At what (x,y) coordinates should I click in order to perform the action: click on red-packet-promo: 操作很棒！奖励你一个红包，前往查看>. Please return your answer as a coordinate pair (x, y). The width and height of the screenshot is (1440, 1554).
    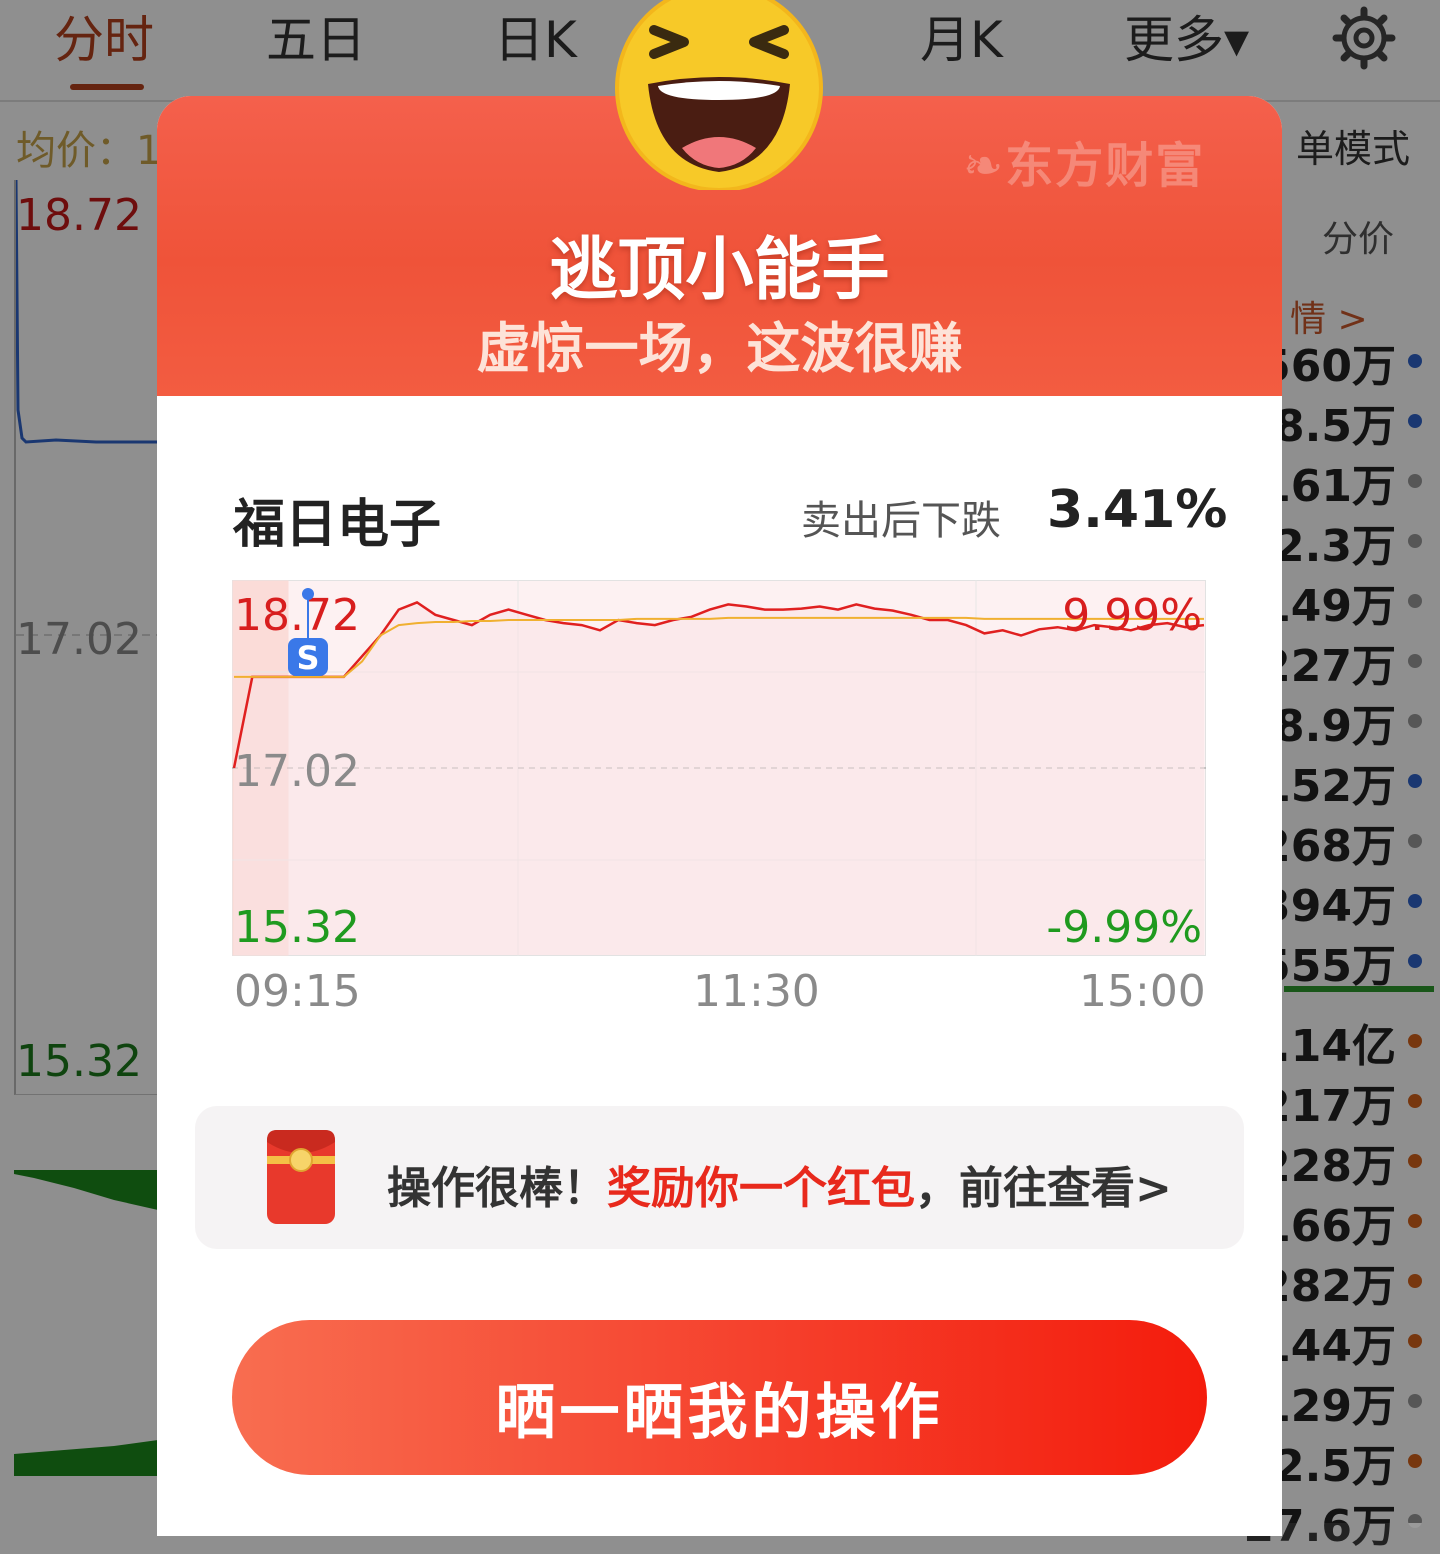
    Looking at the image, I should click on (719, 1177).